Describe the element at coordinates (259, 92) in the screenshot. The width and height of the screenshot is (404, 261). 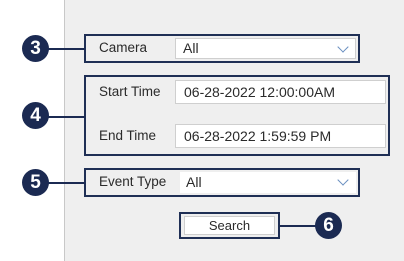
I see `start-time-value: 06-28-2022 12:00:00AM` at that location.